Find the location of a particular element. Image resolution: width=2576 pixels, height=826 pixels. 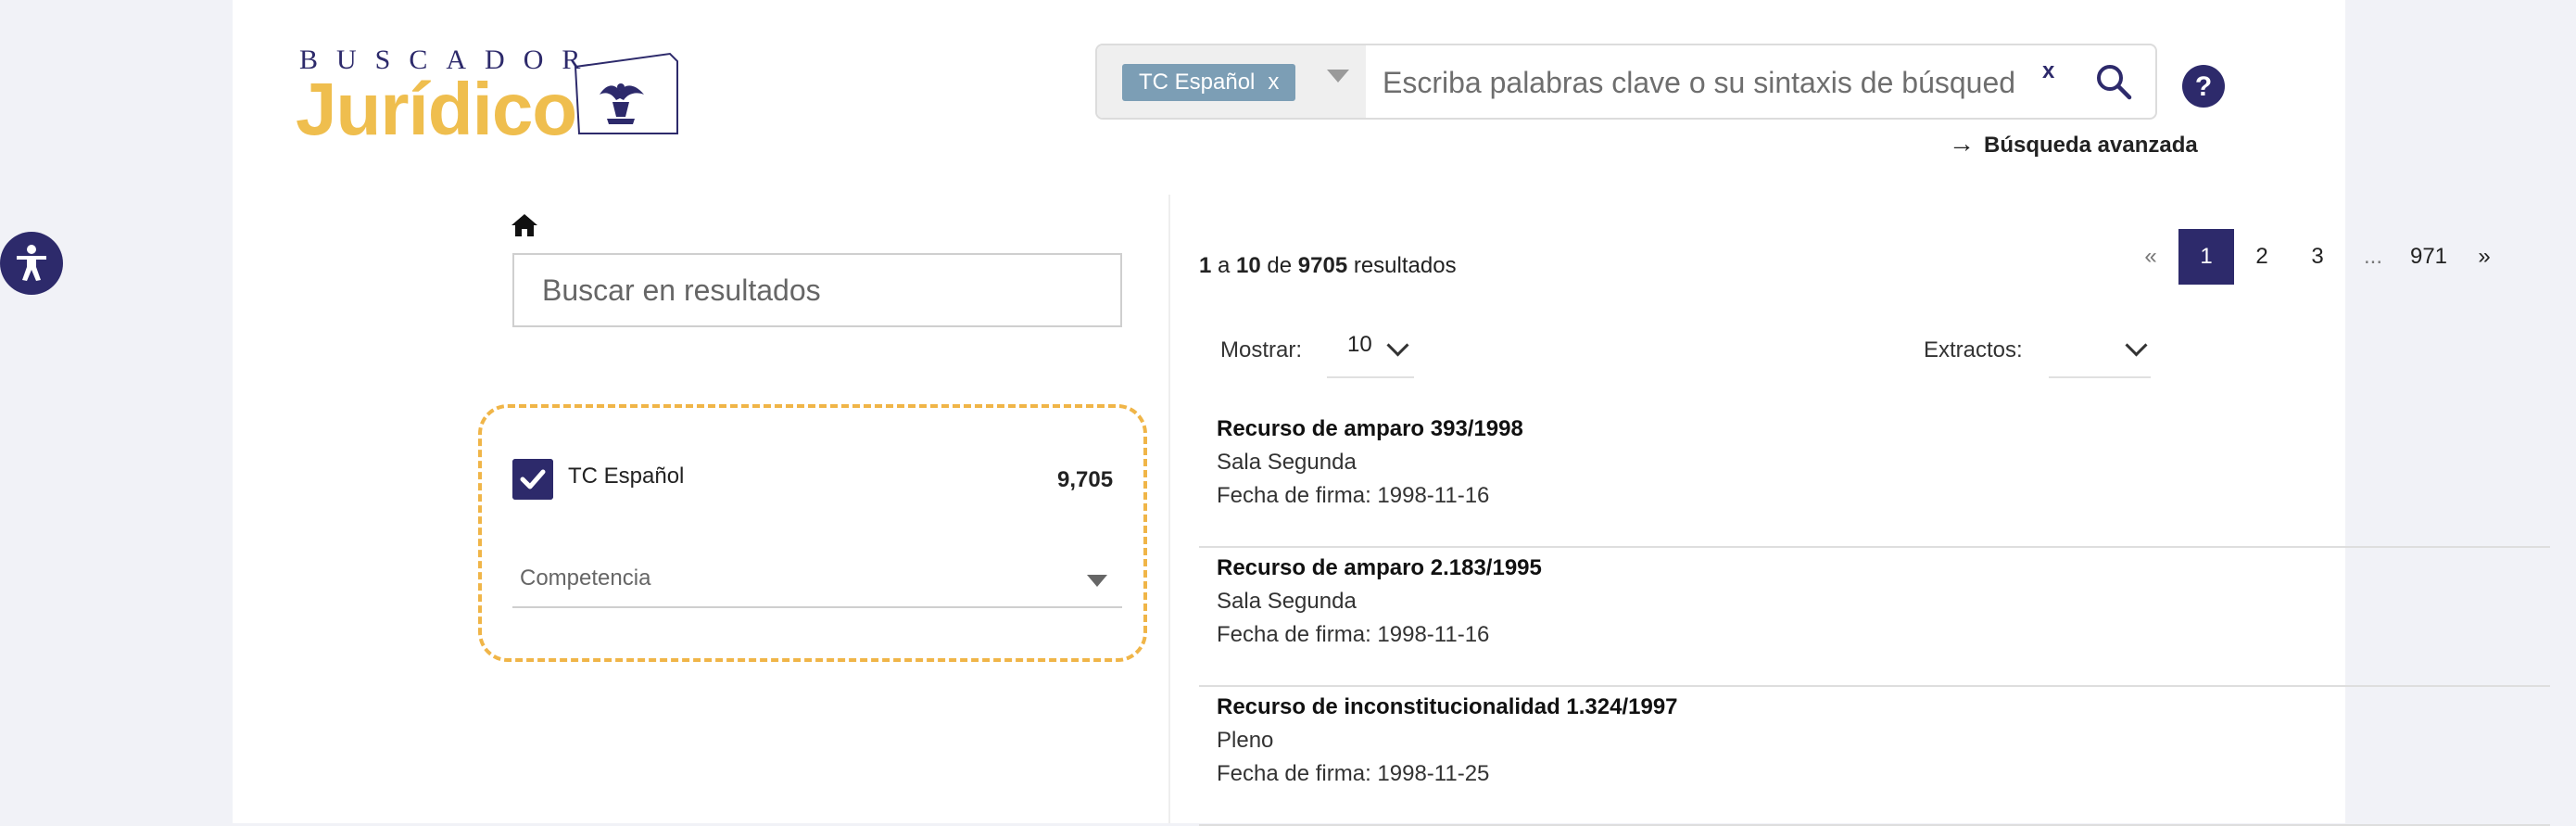

search-input is located at coordinates (1735, 82).